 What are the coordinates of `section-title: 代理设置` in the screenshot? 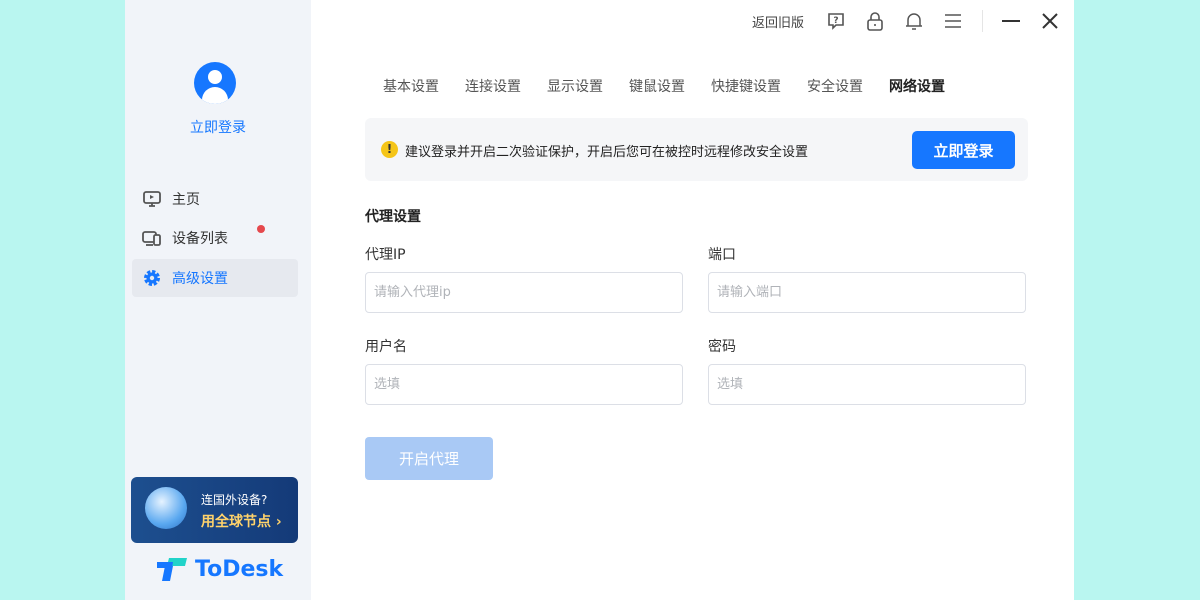 It's located at (393, 217).